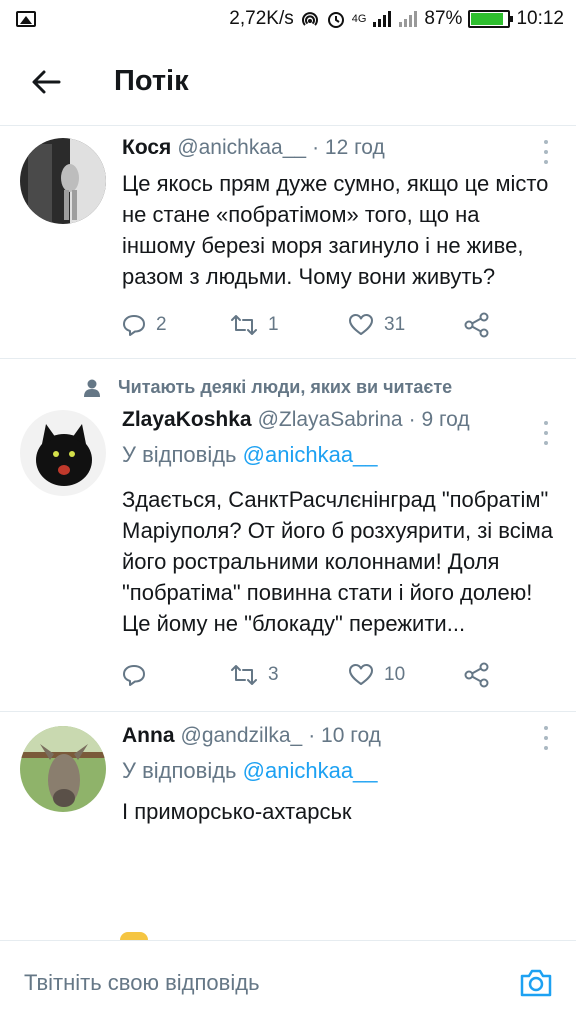 The height and width of the screenshot is (1024, 576). I want to click on author-handle: @gandzilka_, so click(242, 736).